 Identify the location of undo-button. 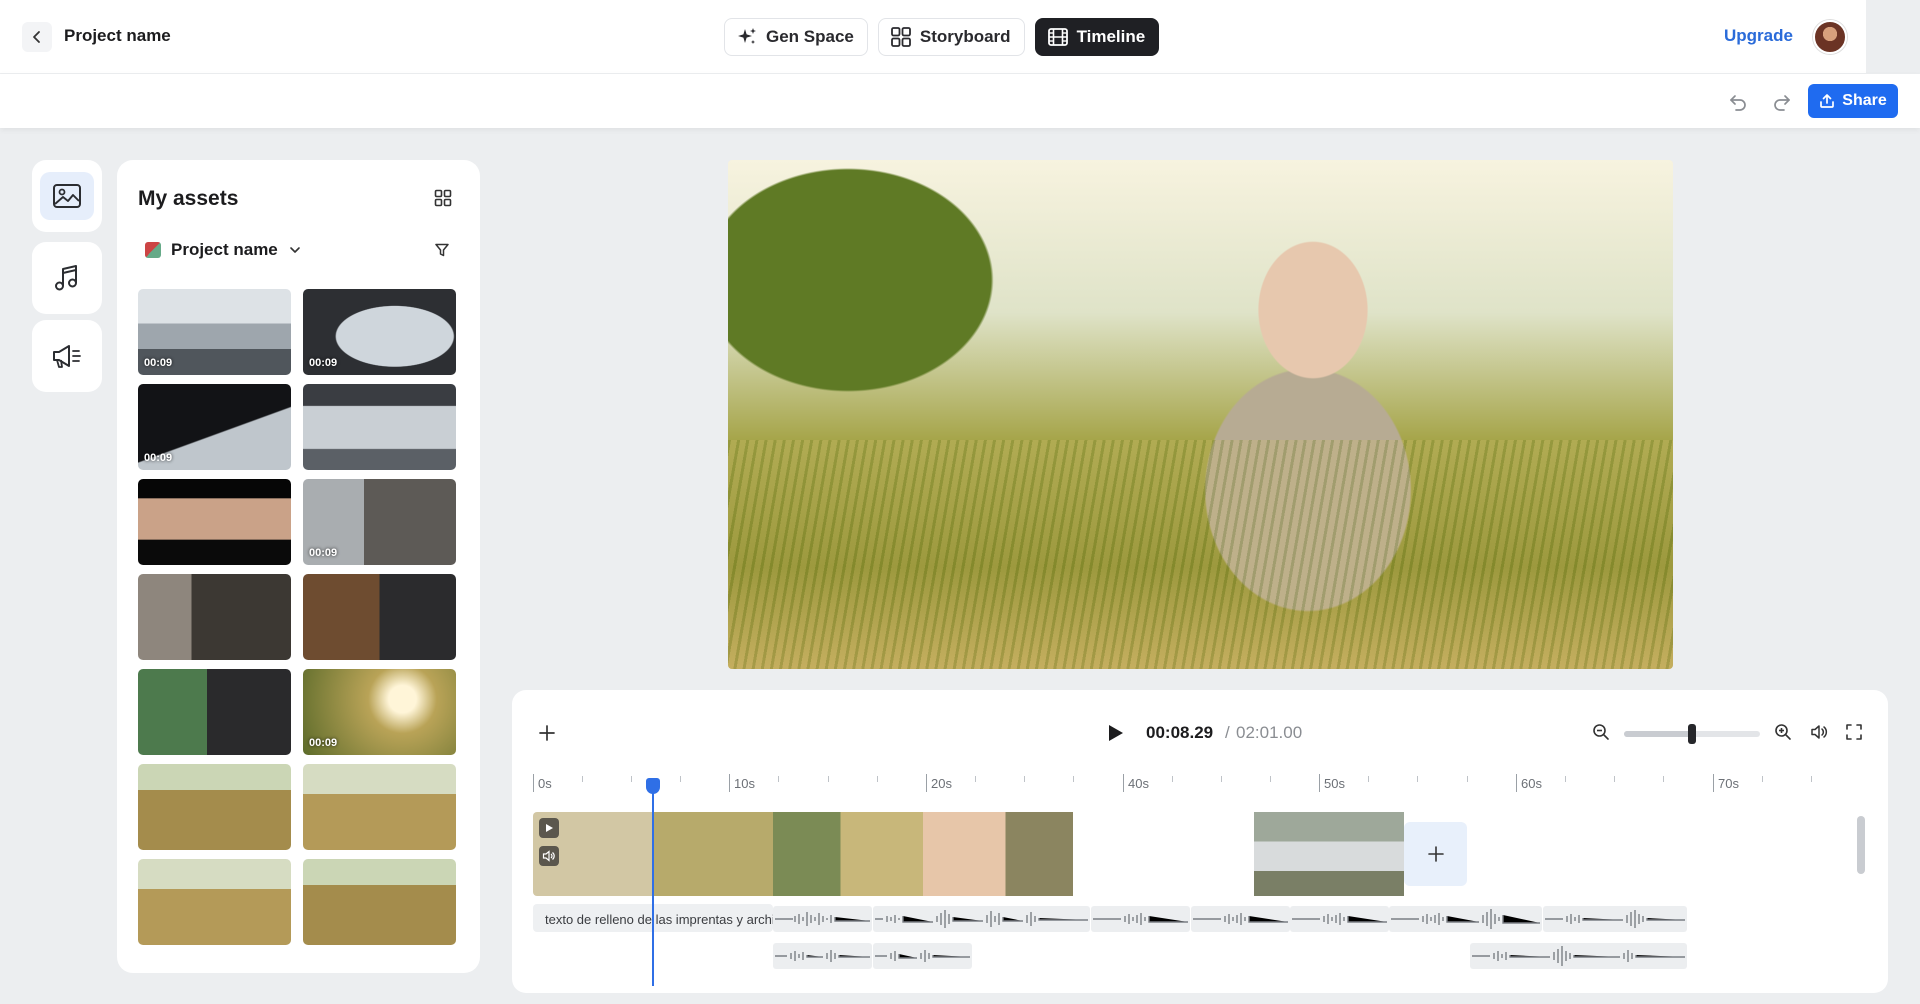
(1738, 102).